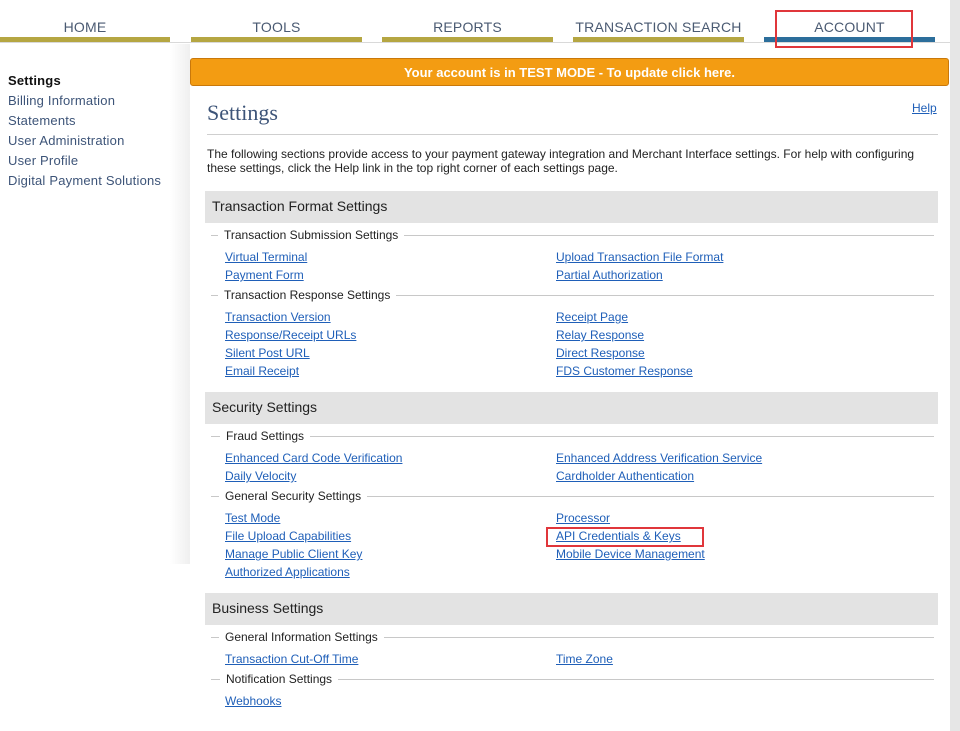 Image resolution: width=960 pixels, height=731 pixels. I want to click on link-manage-public-client-key: Manage Public Client Key, so click(293, 554).